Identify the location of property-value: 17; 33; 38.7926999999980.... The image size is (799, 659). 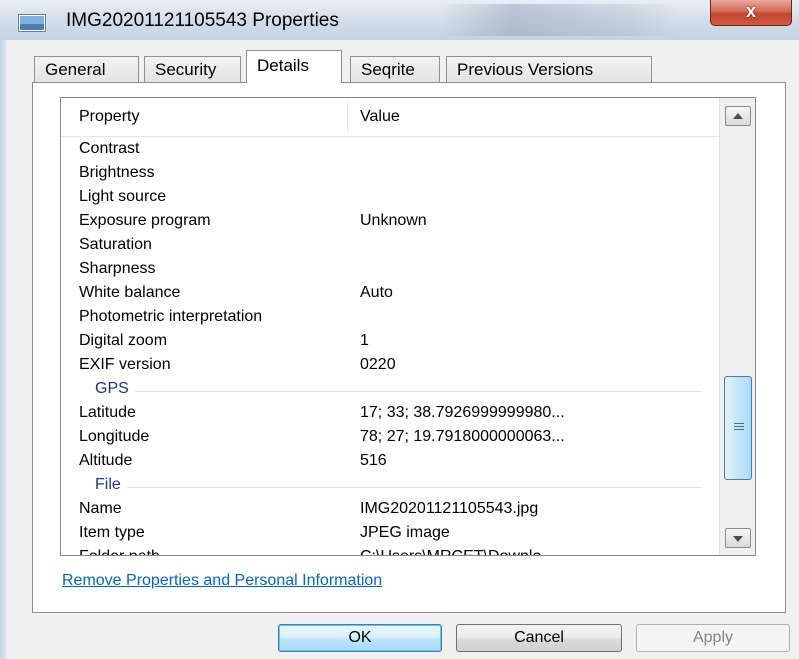
(462, 412).